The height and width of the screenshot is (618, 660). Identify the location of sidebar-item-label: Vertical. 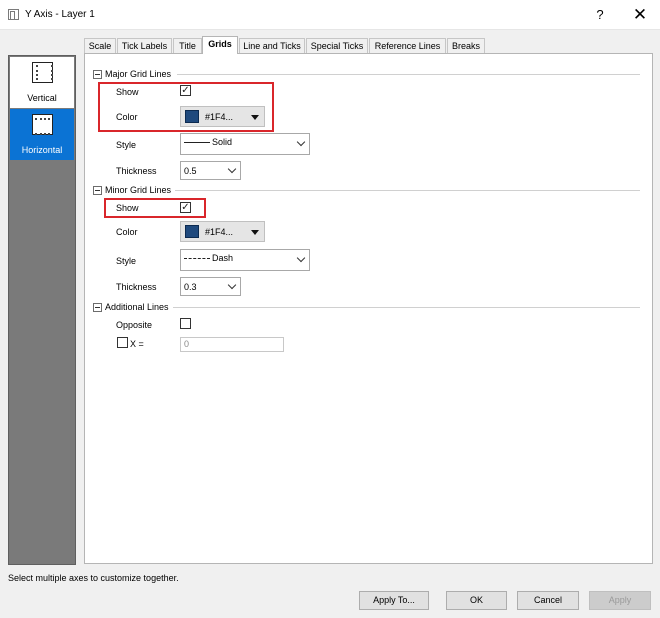
(42, 98).